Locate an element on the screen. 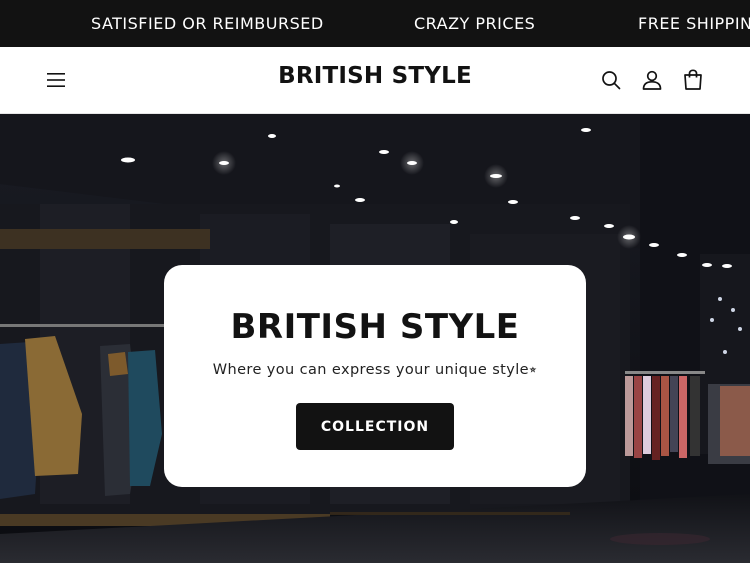 This screenshot has height=563, width=750. announcement-message: CRAZY PRICES is located at coordinates (475, 23).